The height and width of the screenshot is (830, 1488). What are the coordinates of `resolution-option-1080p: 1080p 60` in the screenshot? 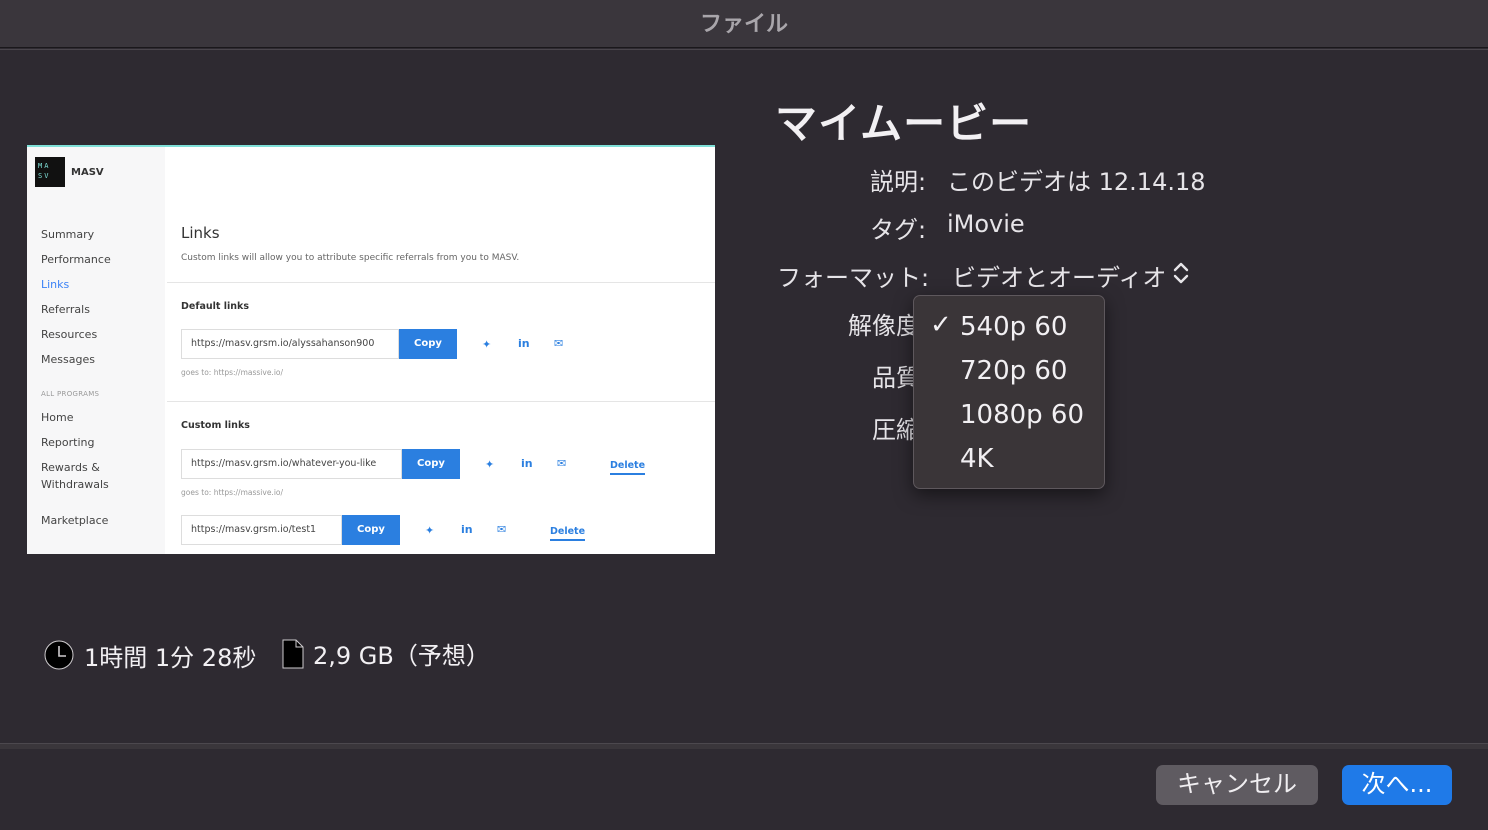 It's located at (1009, 416).